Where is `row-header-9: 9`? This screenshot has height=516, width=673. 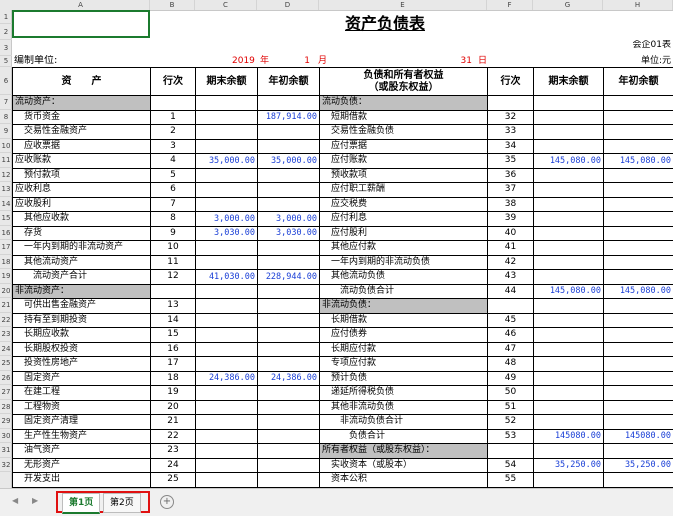 row-header-9: 9 is located at coordinates (6, 131).